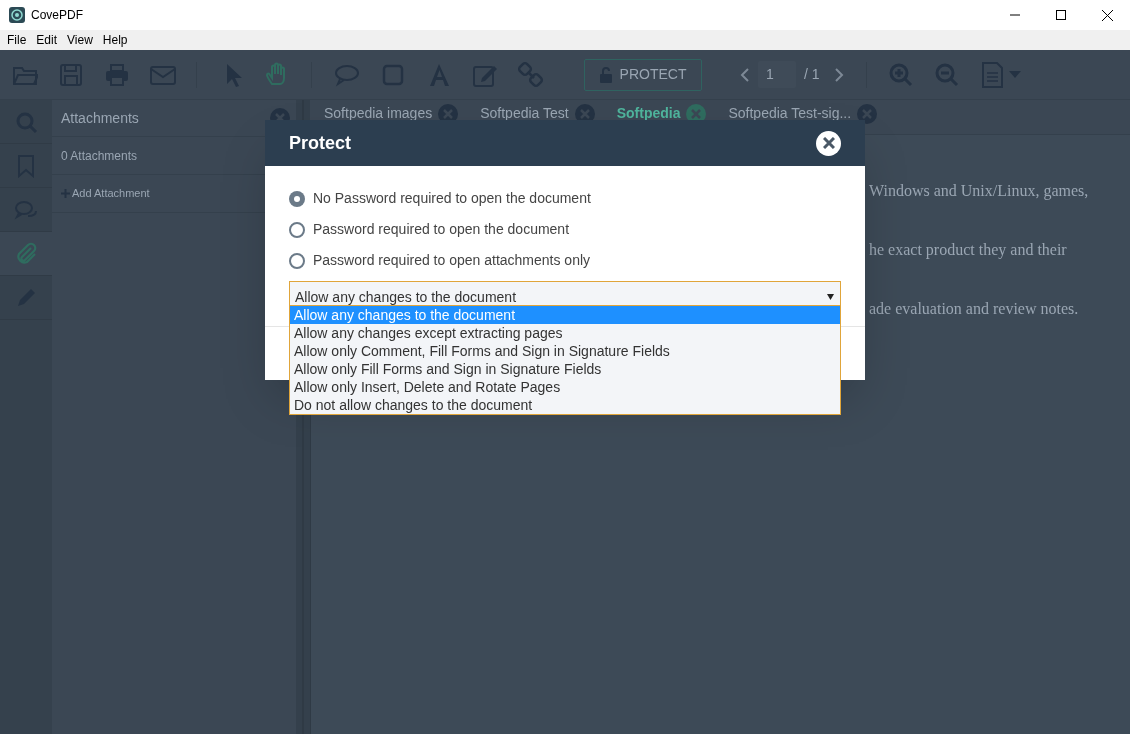 The height and width of the screenshot is (734, 1130). Describe the element at coordinates (17, 40) in the screenshot. I see `menu-item: File` at that location.